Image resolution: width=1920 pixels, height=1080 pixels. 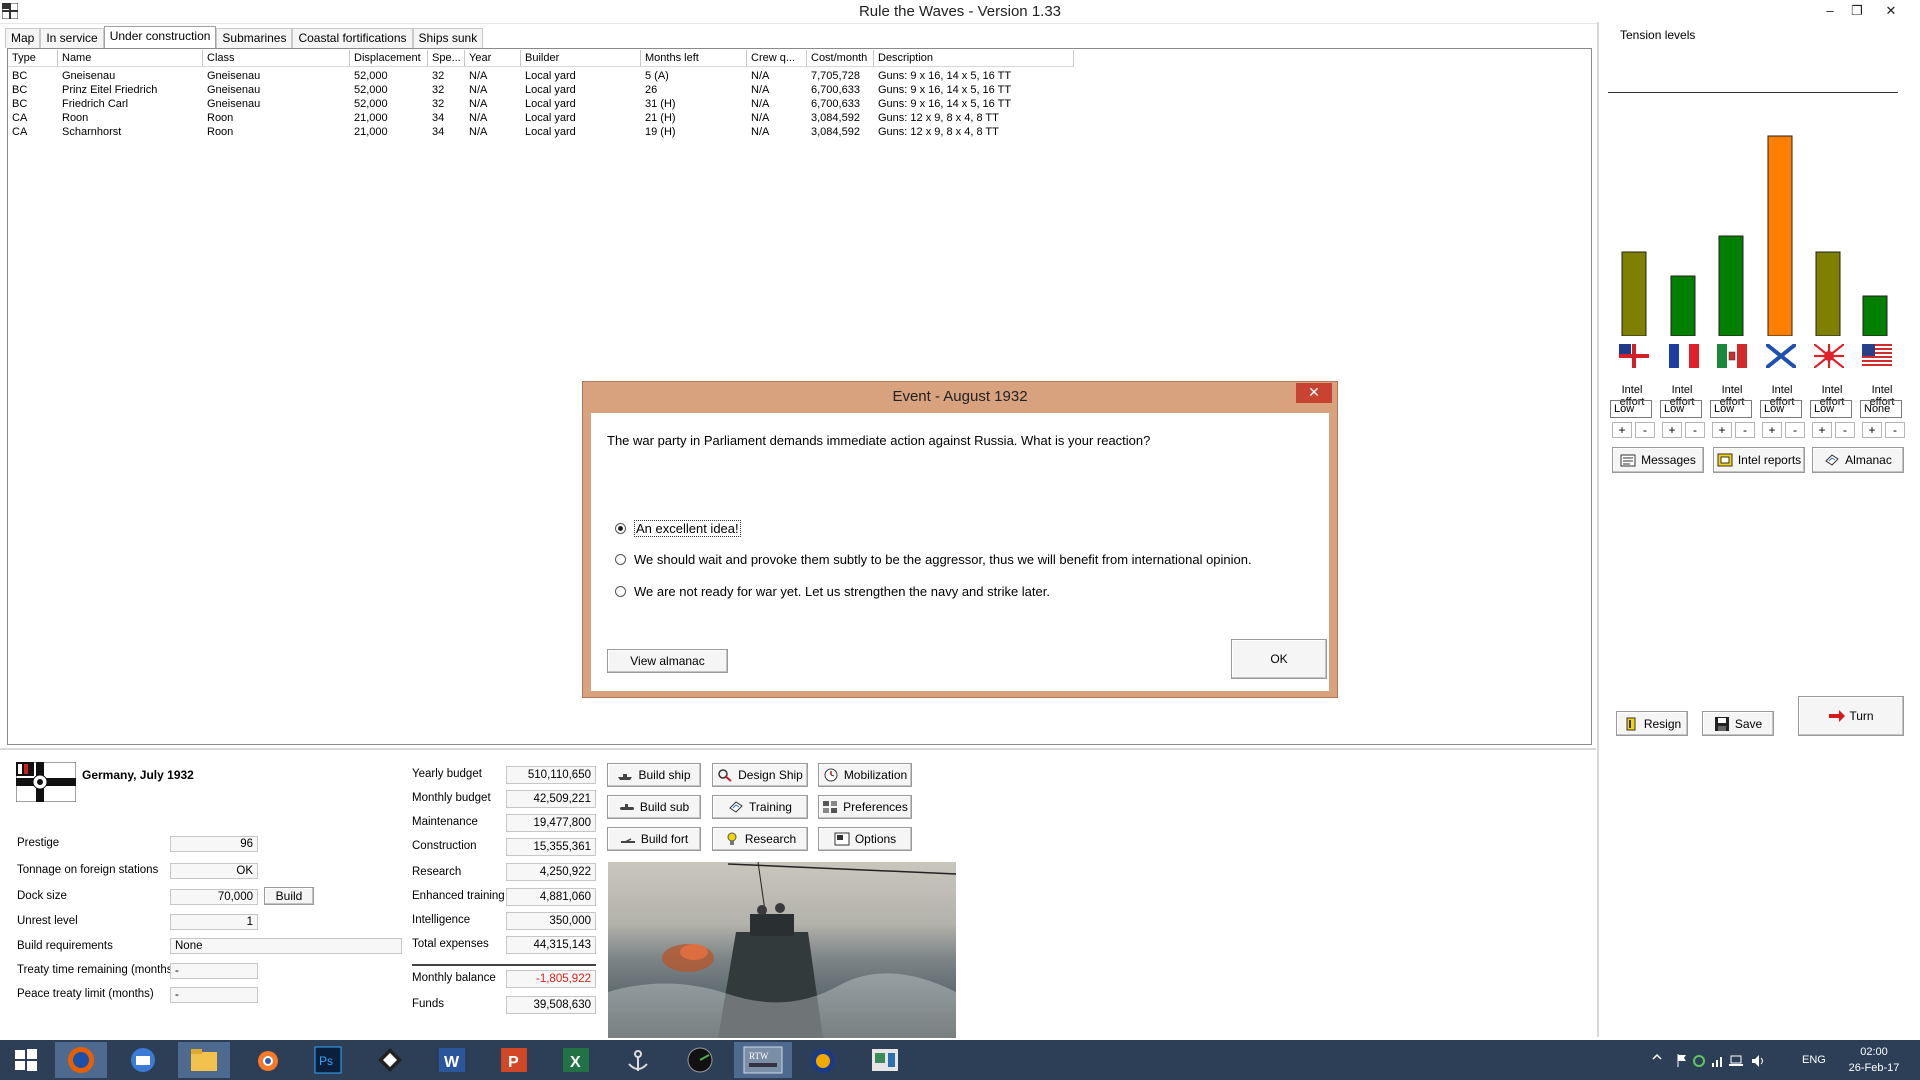 What do you see at coordinates (694, 58) in the screenshot?
I see `column-header-months-left: Months left` at bounding box center [694, 58].